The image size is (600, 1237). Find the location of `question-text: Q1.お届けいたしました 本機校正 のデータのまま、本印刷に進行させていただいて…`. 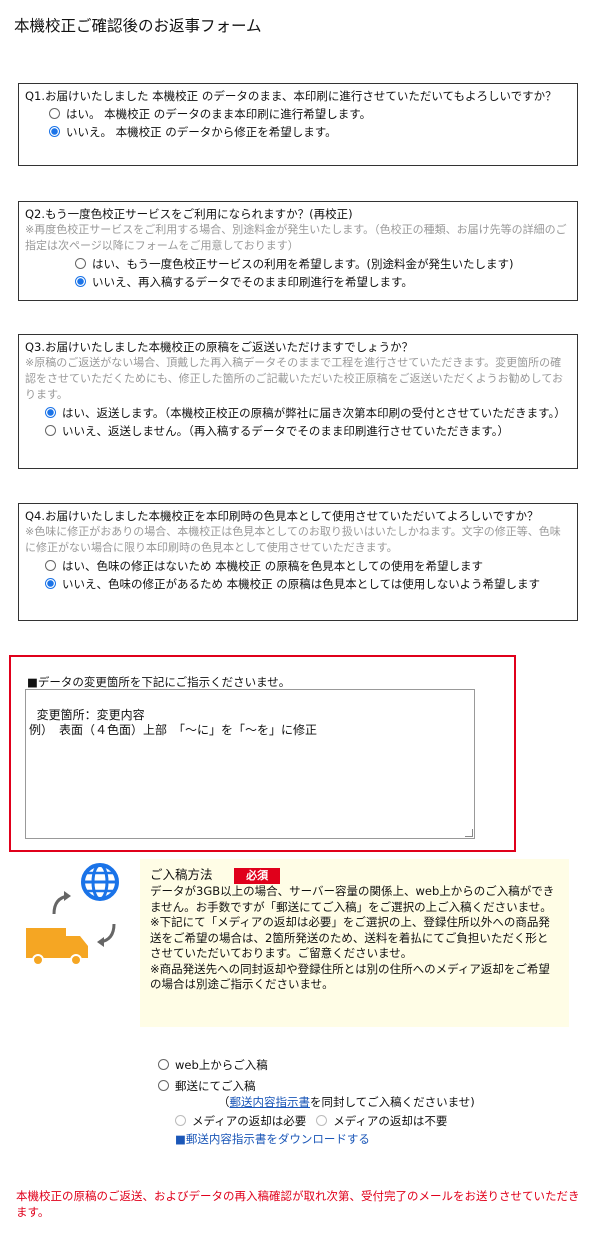

question-text: Q1.お届けいたしました 本機校正 のデータのまま、本印刷に進行させていただいて… is located at coordinates (291, 96).